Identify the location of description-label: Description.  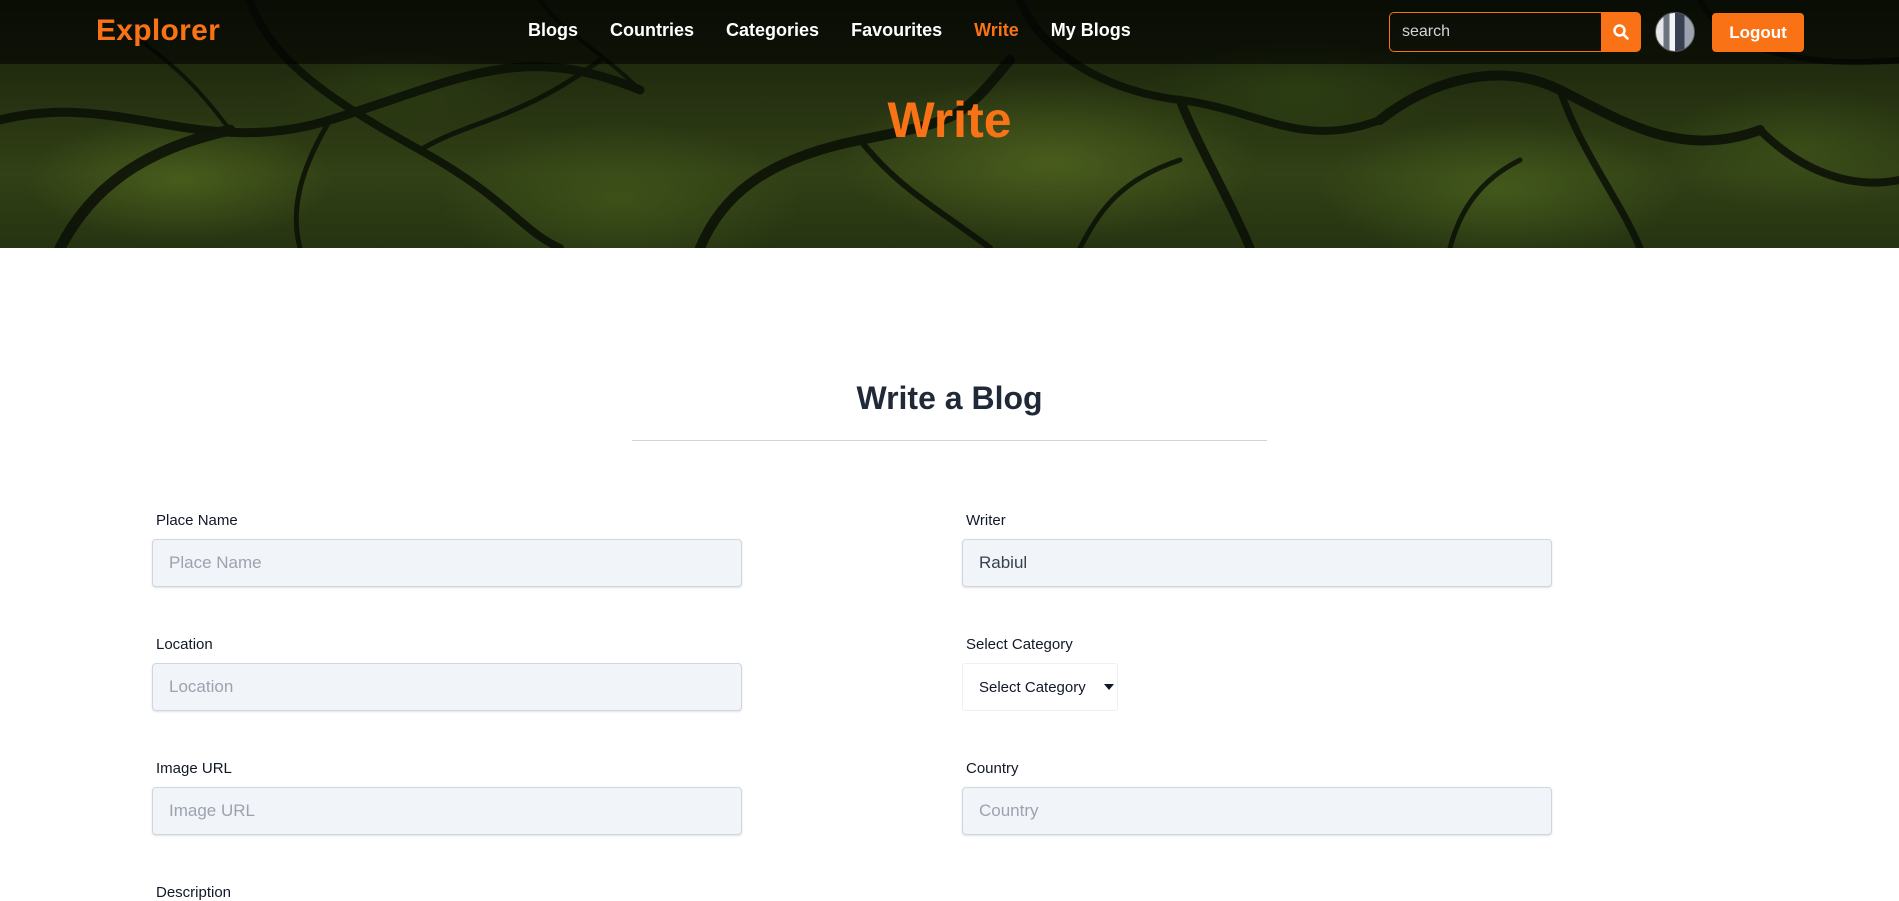
(194, 892).